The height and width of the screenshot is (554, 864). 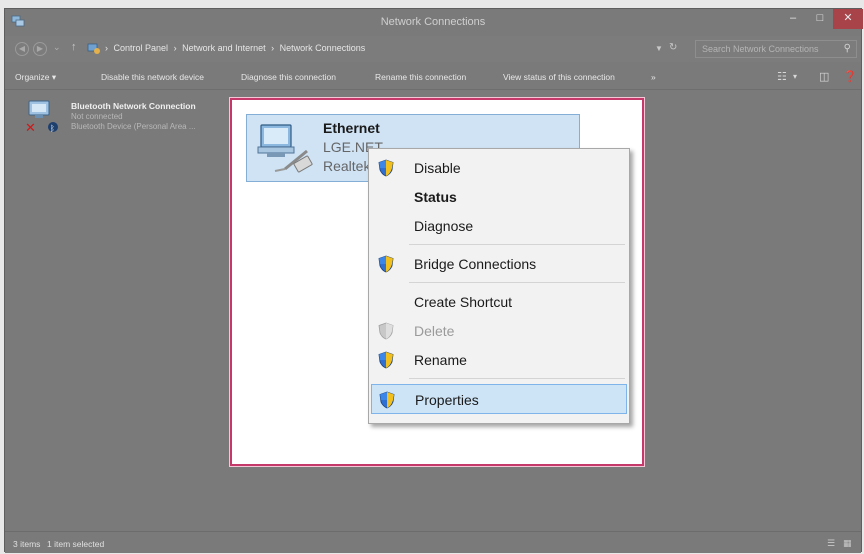 I want to click on maximize-button: □, so click(x=820, y=19).